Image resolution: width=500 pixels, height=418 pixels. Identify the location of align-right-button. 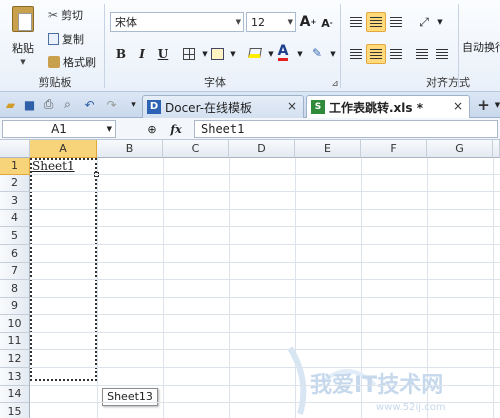
(396, 54).